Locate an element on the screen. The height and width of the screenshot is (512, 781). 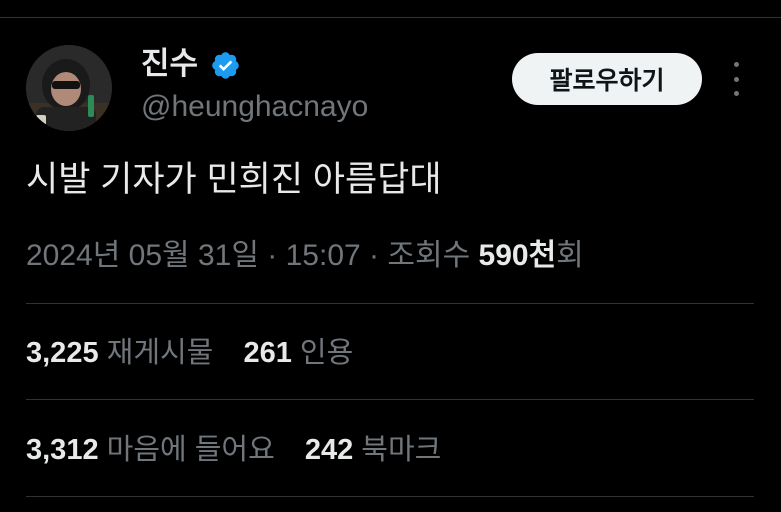
quotes-label: 인용 is located at coordinates (326, 353).